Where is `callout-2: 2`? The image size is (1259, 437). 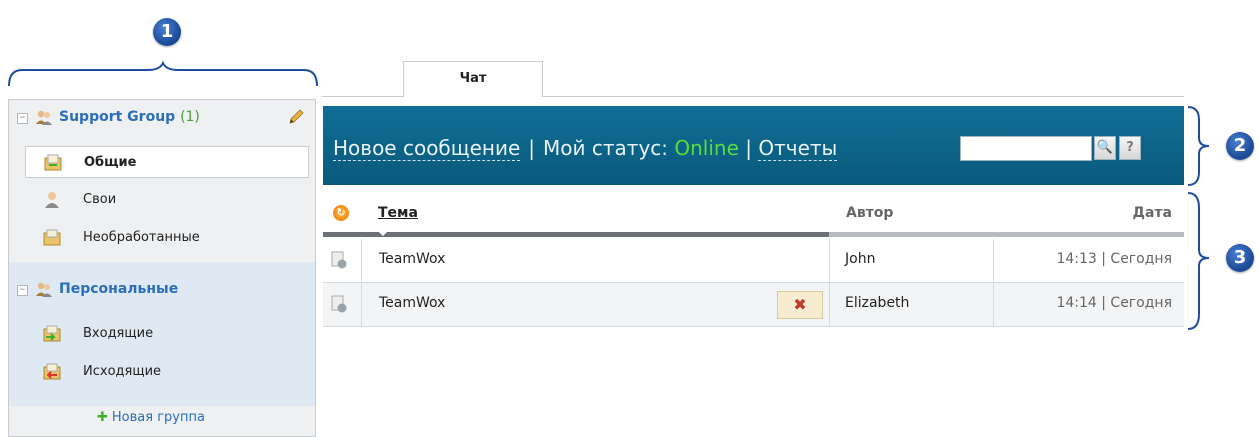 callout-2: 2 is located at coordinates (1240, 146).